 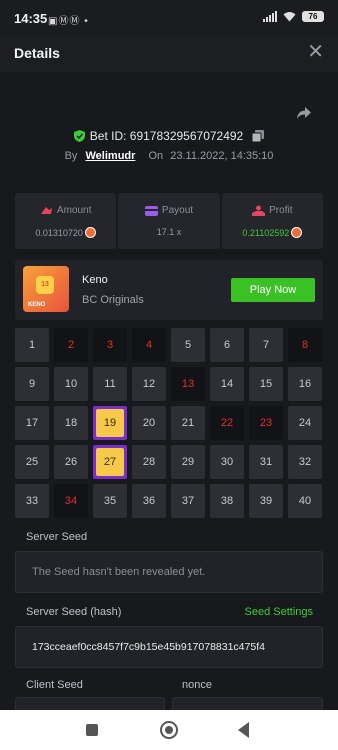 I want to click on nonce-label: nonce, so click(x=197, y=685).